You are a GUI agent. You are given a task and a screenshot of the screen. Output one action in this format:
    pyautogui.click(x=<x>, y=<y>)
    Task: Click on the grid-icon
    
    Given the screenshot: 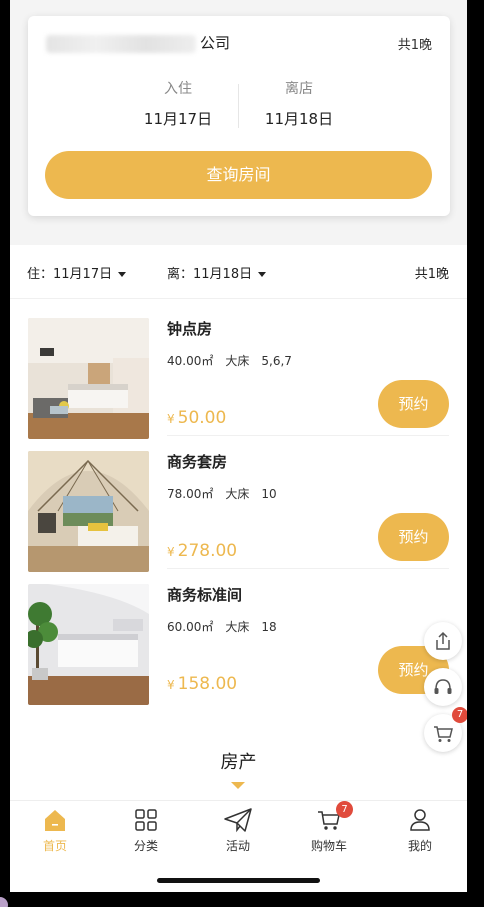 What is the action you would take?
    pyautogui.click(x=146, y=820)
    